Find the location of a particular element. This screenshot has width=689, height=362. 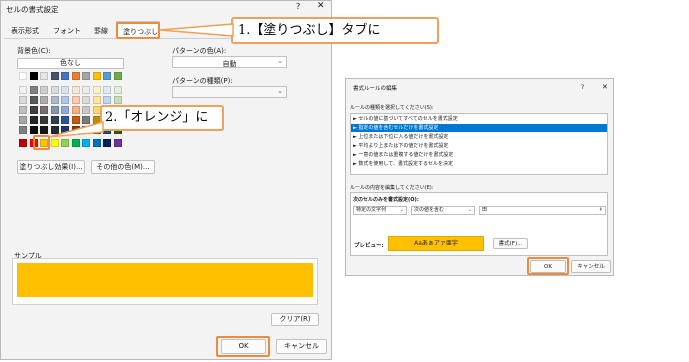

rule-type-item: ► 平均より上または下の値だけを書式設定 is located at coordinates (479, 146).